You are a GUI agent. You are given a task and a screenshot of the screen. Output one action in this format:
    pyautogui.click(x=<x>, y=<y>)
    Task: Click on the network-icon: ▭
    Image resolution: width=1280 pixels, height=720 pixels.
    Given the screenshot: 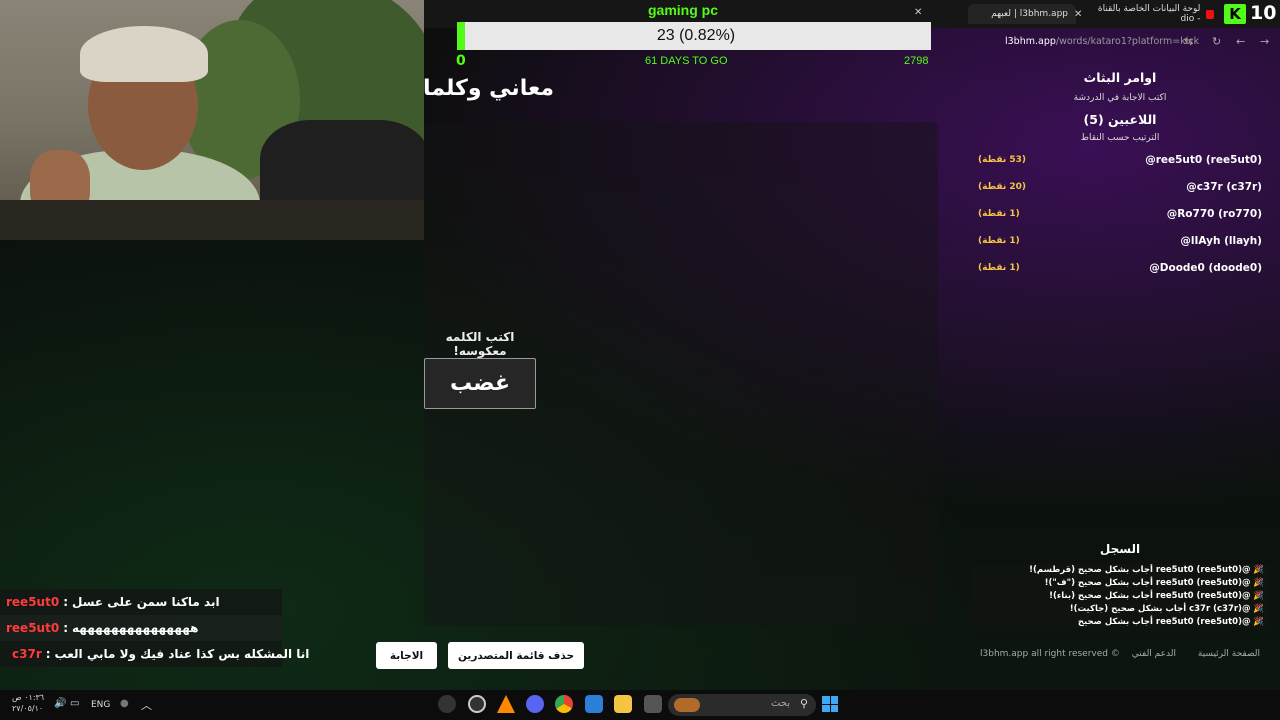 What is the action you would take?
    pyautogui.click(x=74, y=707)
    